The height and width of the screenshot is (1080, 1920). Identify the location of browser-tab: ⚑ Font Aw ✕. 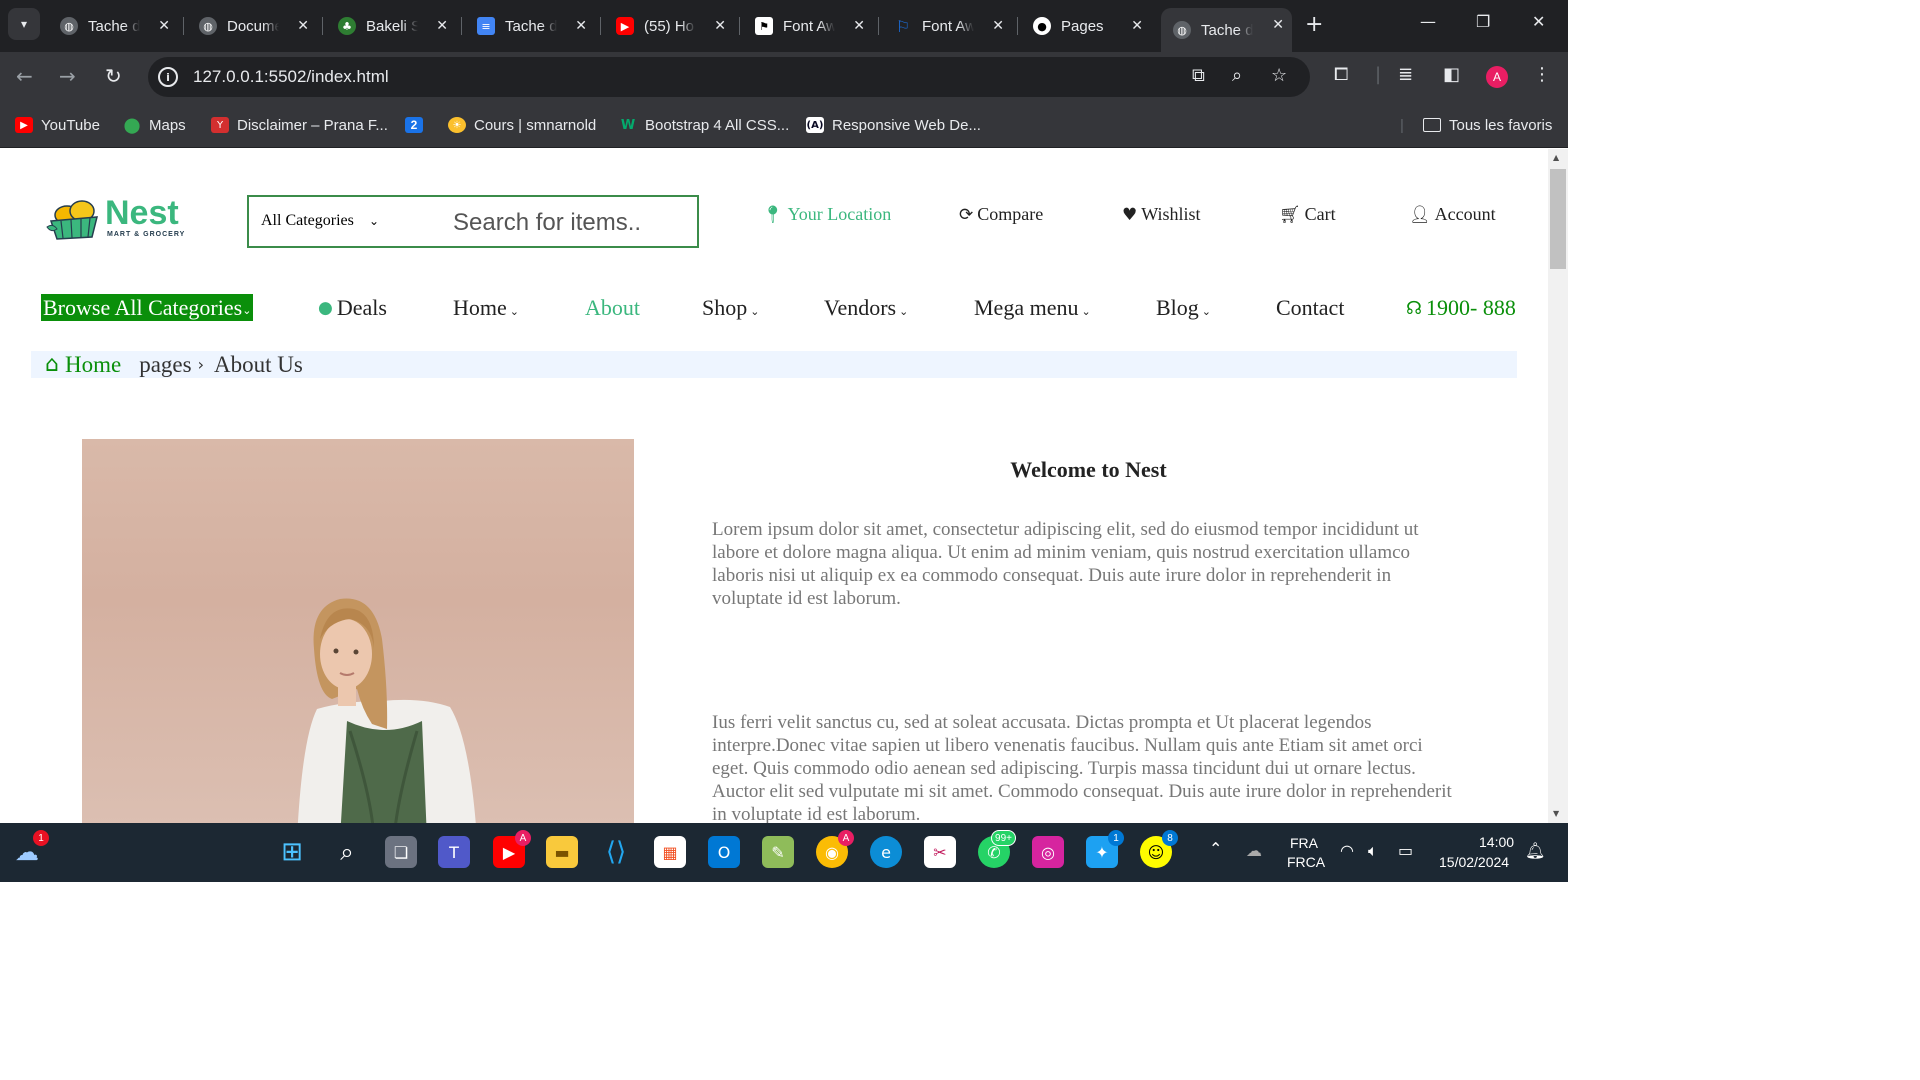
(808, 26).